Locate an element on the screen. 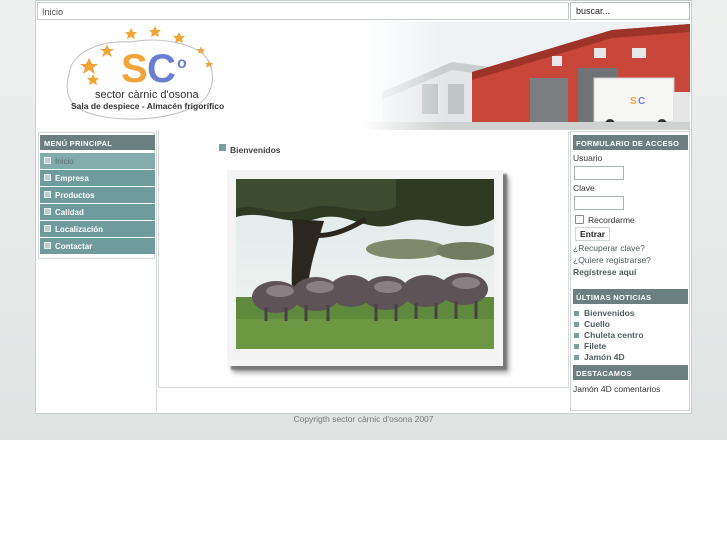 This screenshot has height=545, width=727. breadcrumb: Inicio is located at coordinates (303, 11).